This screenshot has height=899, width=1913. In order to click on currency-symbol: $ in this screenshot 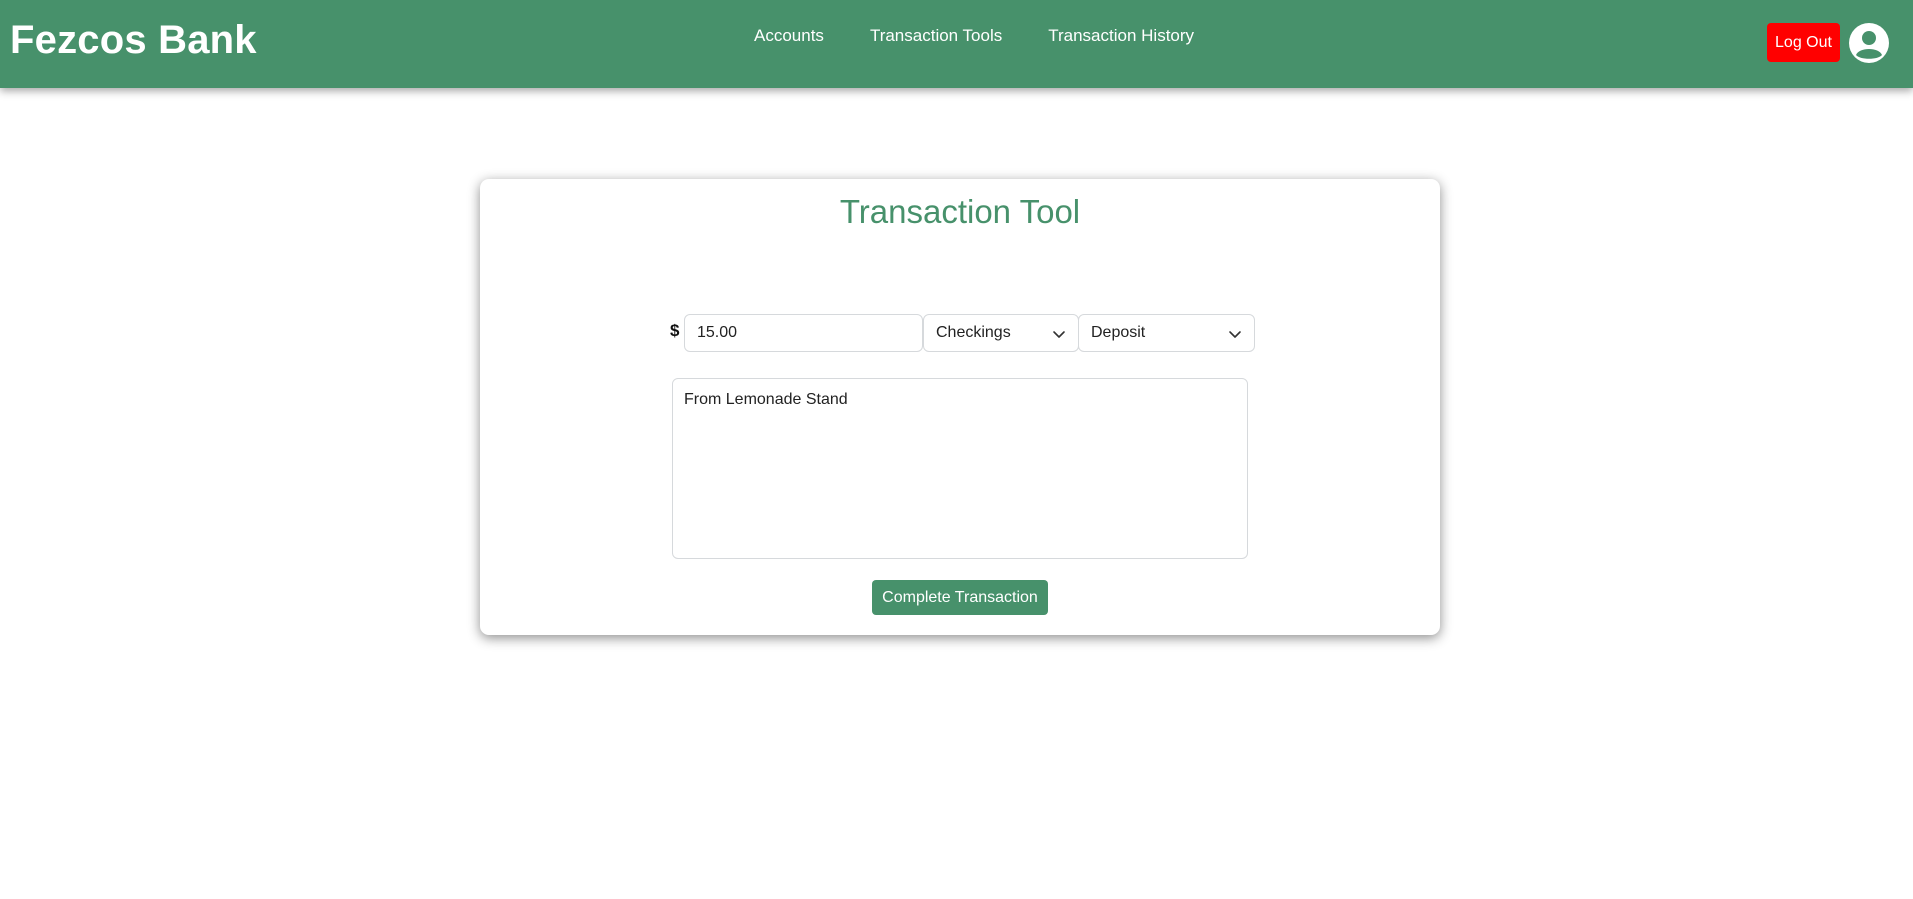, I will do `click(675, 330)`.